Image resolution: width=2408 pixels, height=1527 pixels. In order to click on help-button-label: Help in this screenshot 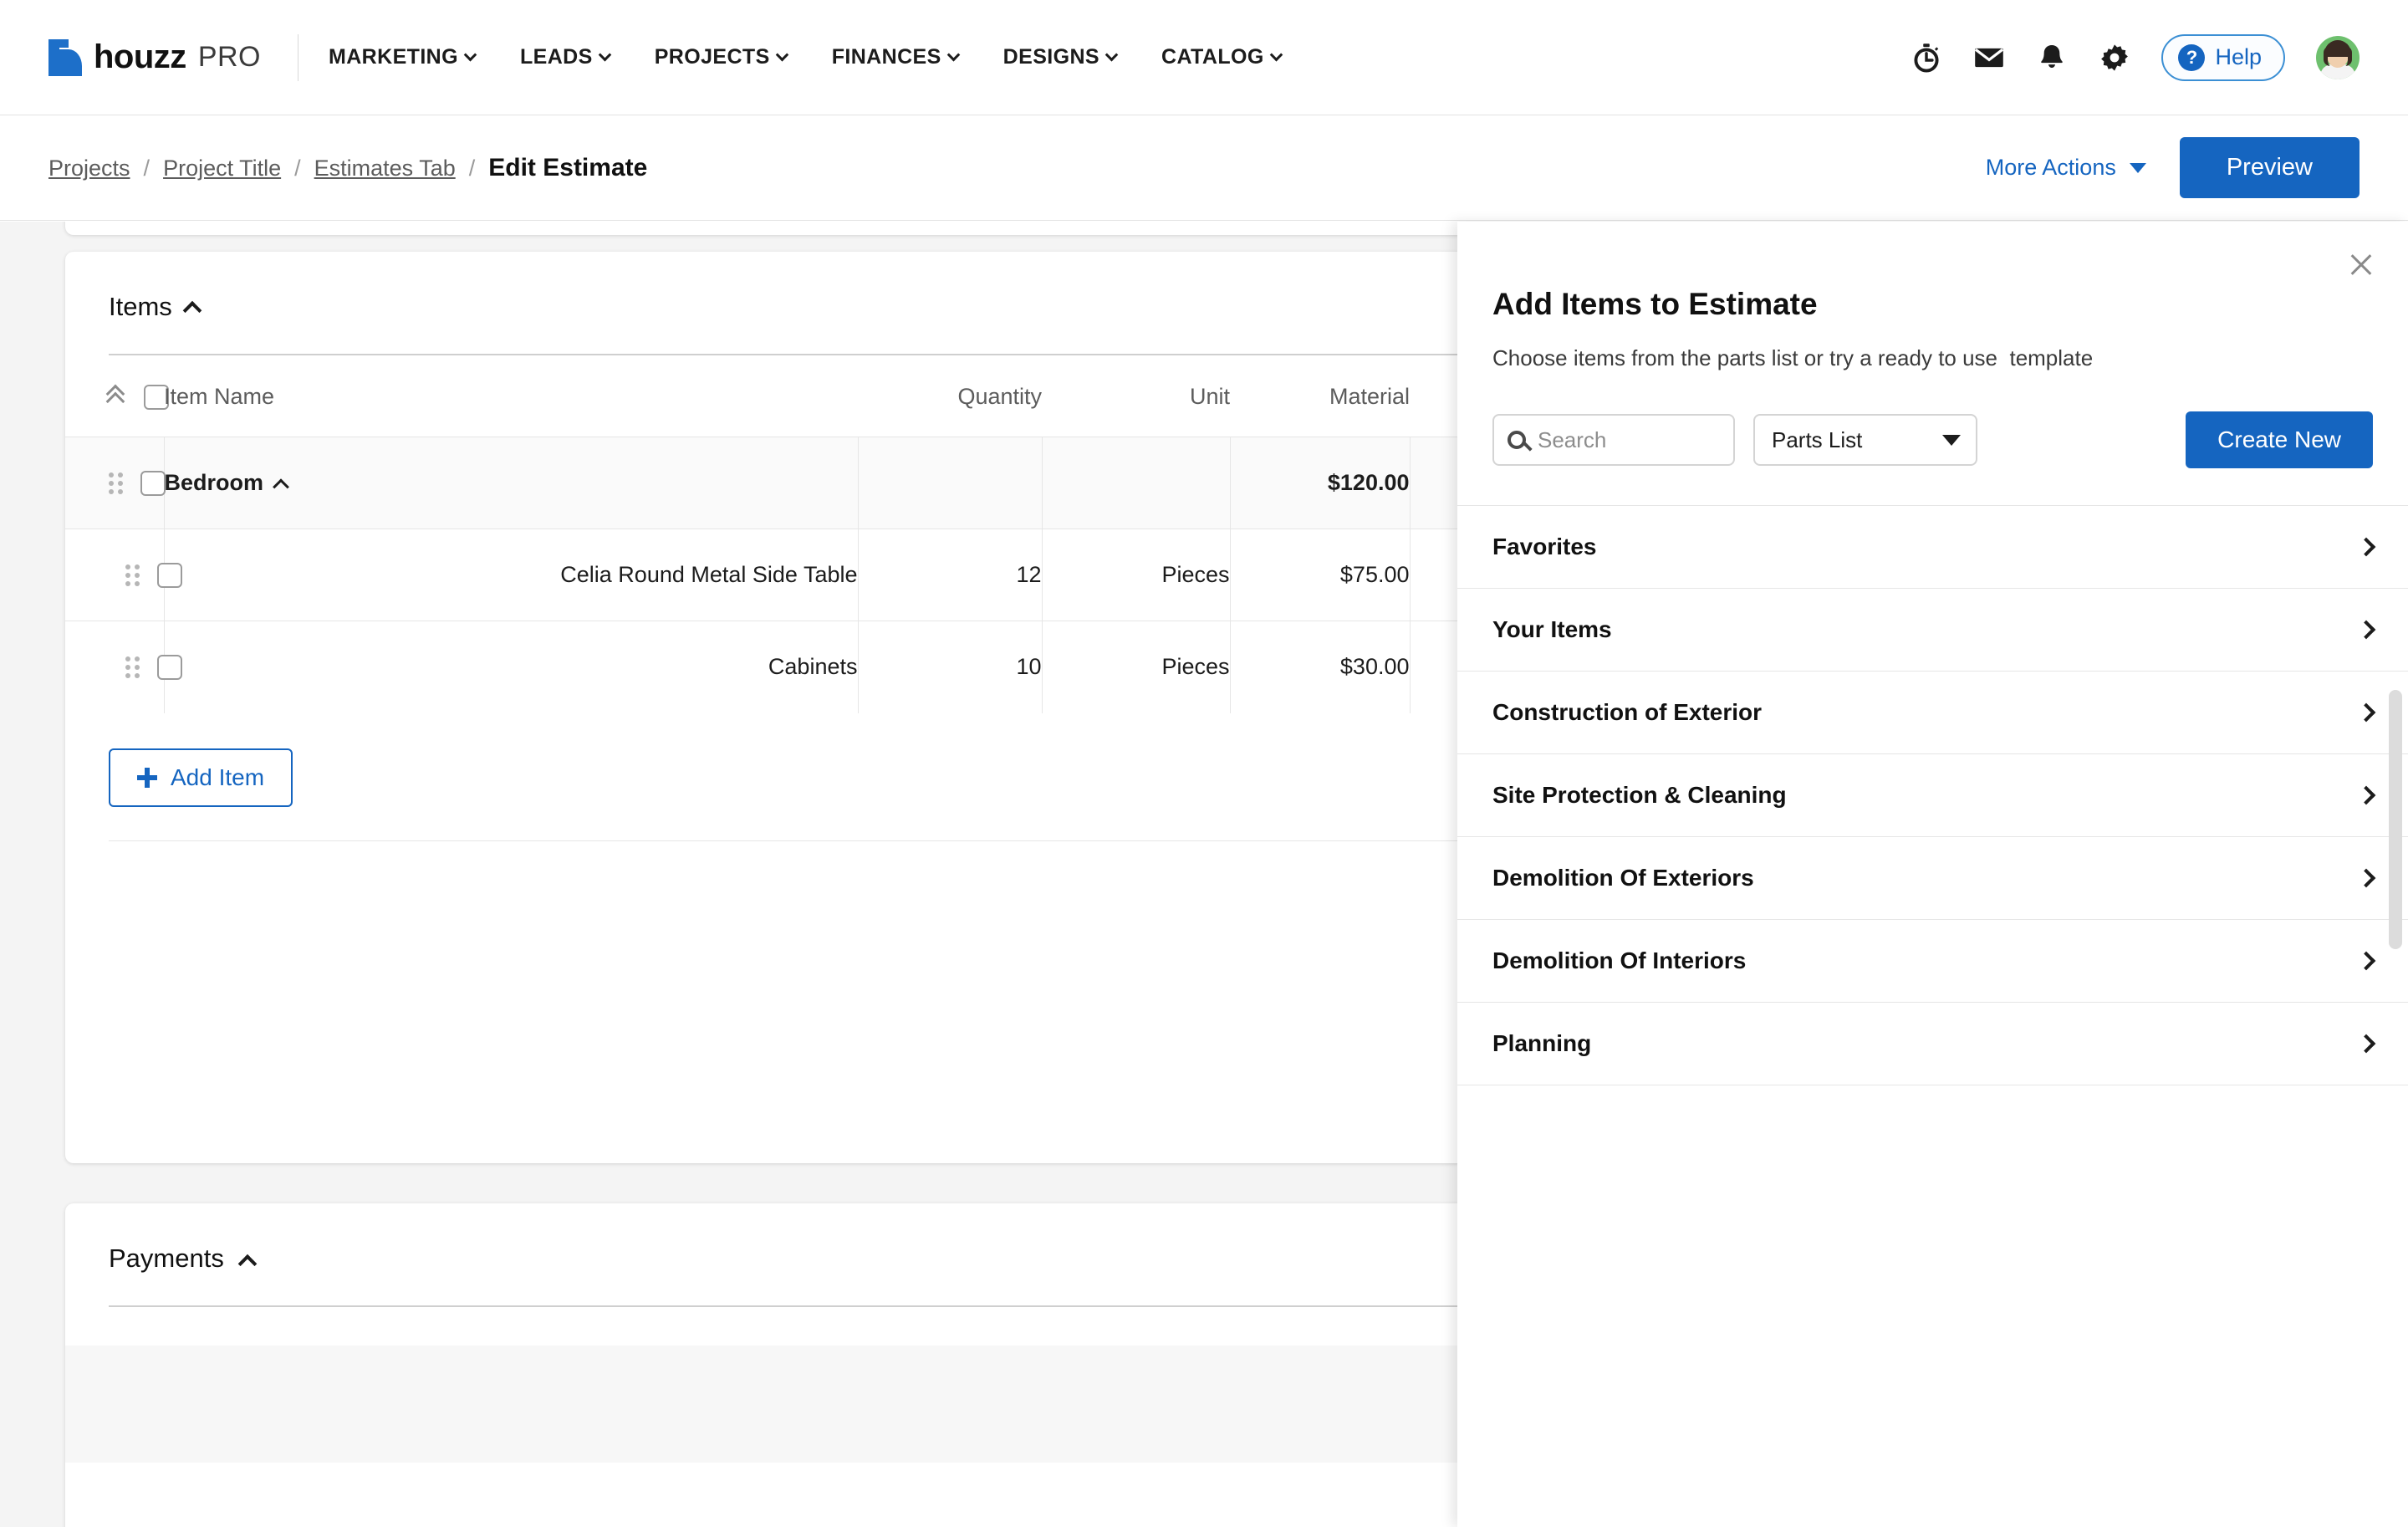, I will do `click(2238, 56)`.